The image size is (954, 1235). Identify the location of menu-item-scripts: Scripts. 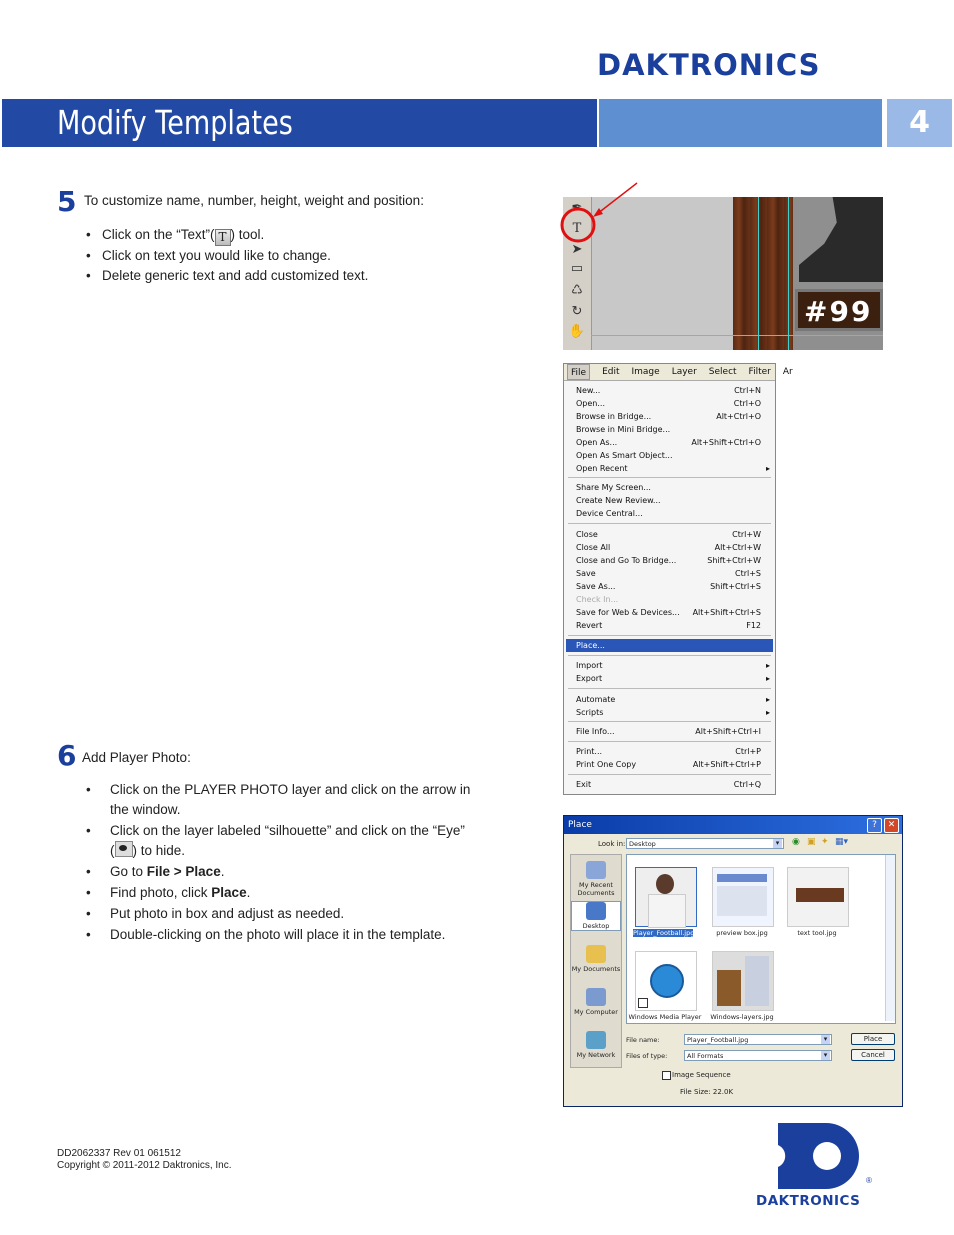
(669, 712).